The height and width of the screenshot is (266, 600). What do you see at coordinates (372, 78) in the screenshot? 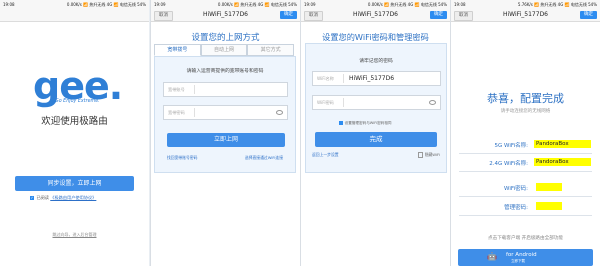
I see `wifi-name-value: HiWiFi_5177D6` at bounding box center [372, 78].